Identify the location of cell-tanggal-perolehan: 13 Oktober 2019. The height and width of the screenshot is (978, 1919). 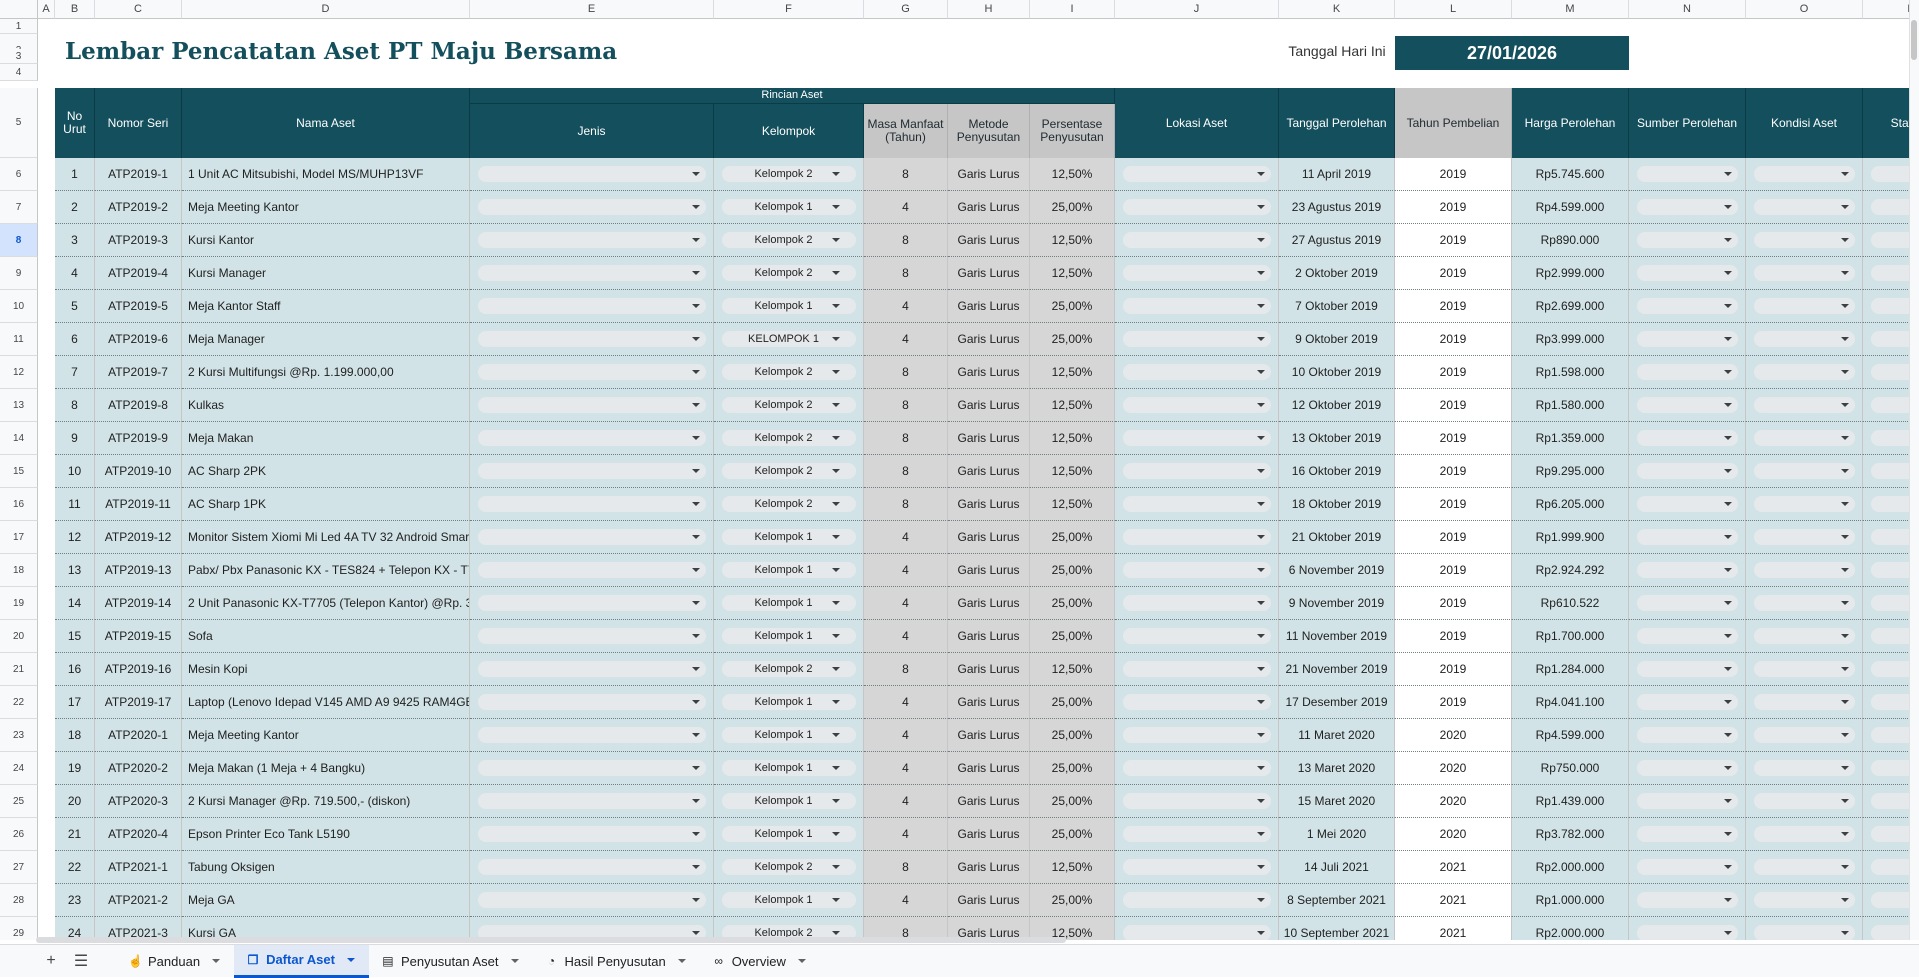
(1337, 438).